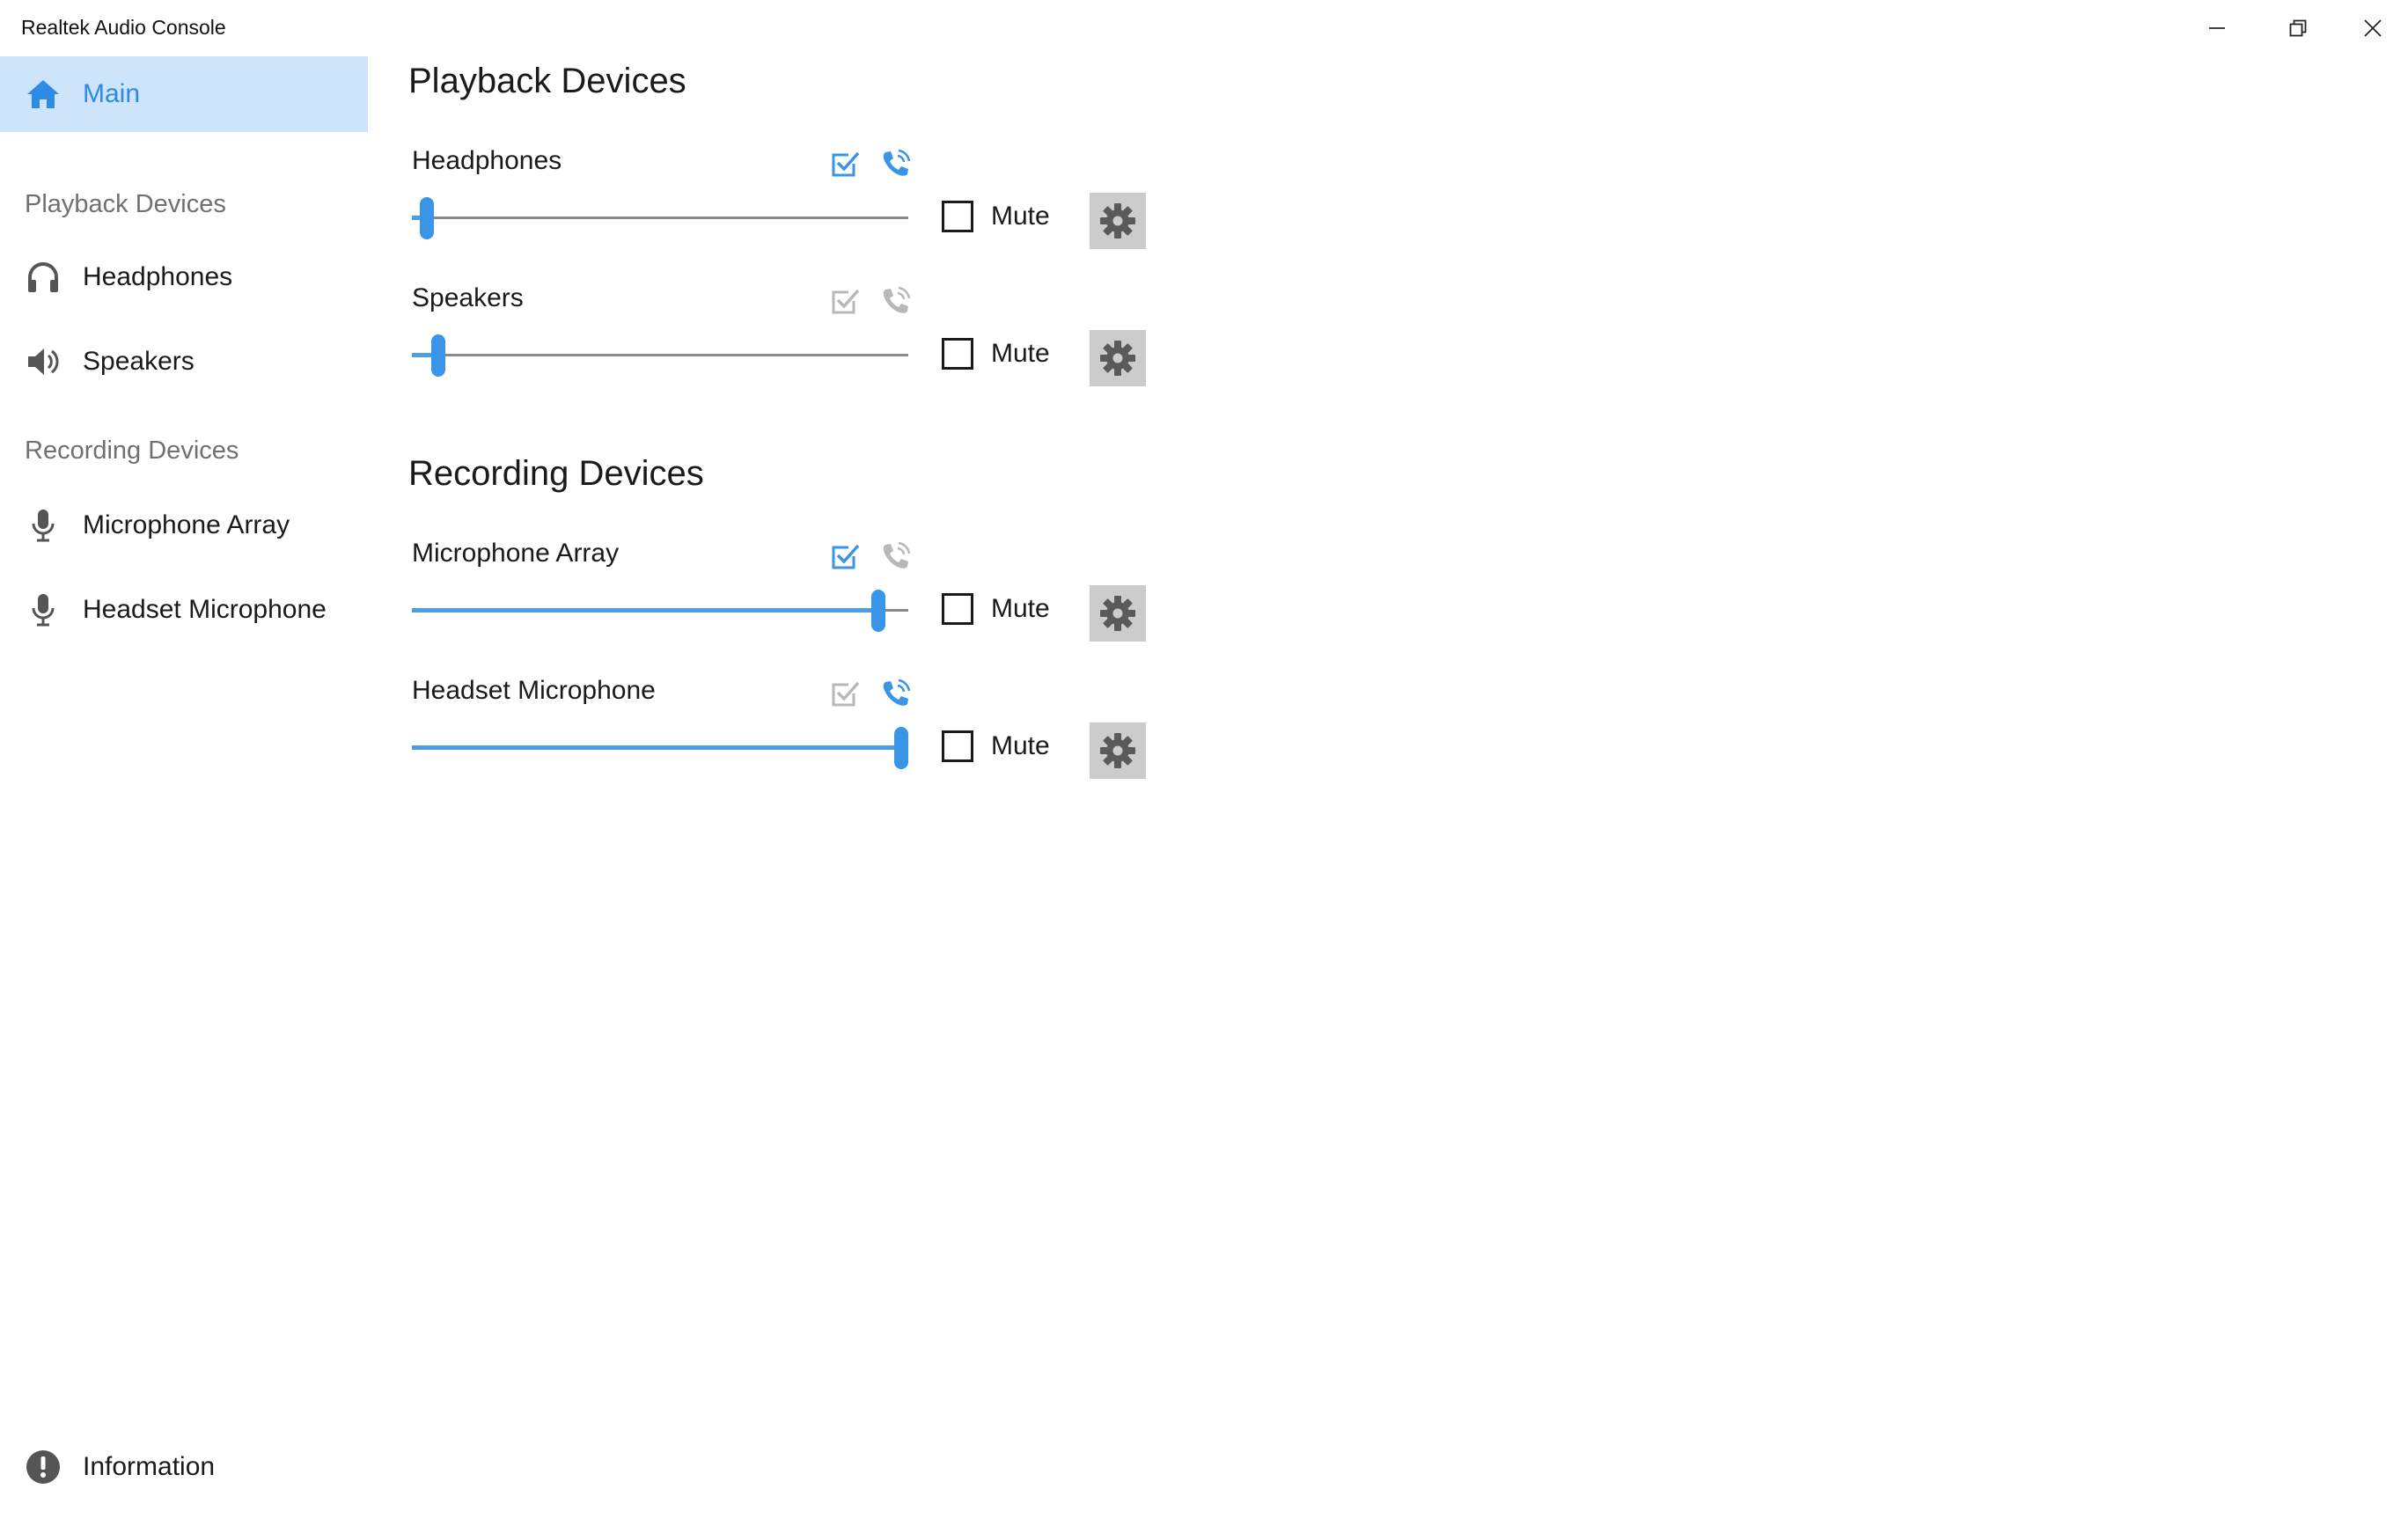 The width and height of the screenshot is (2408, 1526). Describe the element at coordinates (205, 609) in the screenshot. I see `sidebar-item-label: Headset Microphone` at that location.